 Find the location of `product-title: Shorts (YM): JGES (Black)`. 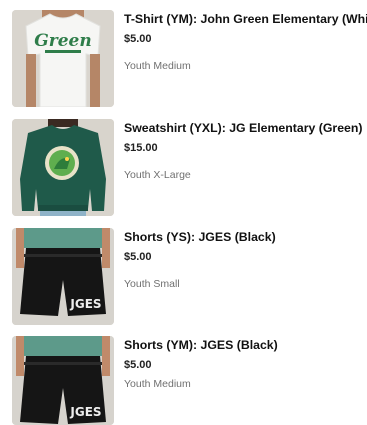

product-title: Shorts (YM): JGES (Black) is located at coordinates (245, 345).